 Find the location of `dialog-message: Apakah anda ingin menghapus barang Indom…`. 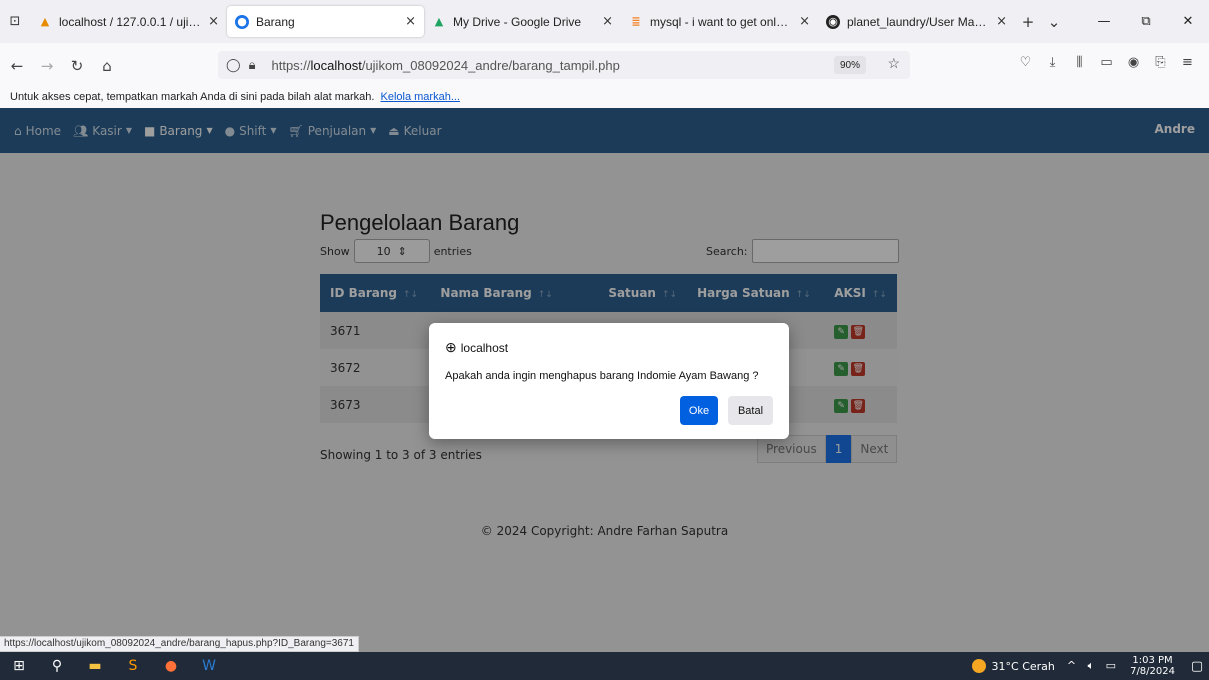

dialog-message: Apakah anda ingin menghapus barang Indom… is located at coordinates (602, 376).